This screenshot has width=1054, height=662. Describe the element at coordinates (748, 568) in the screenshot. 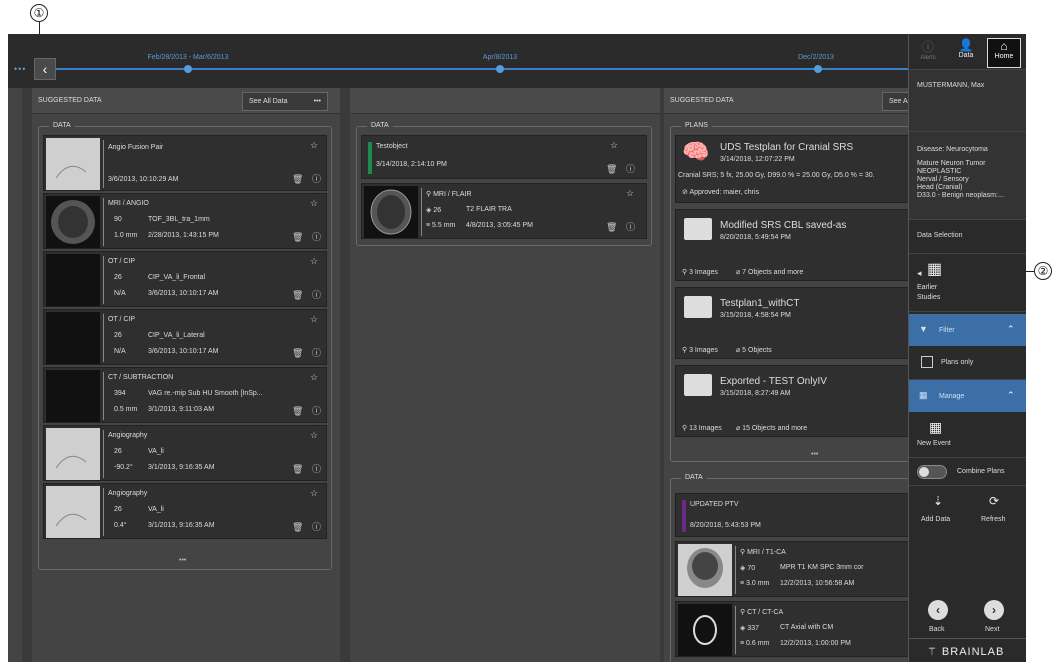

I see `slice-count: ◈ 70` at that location.